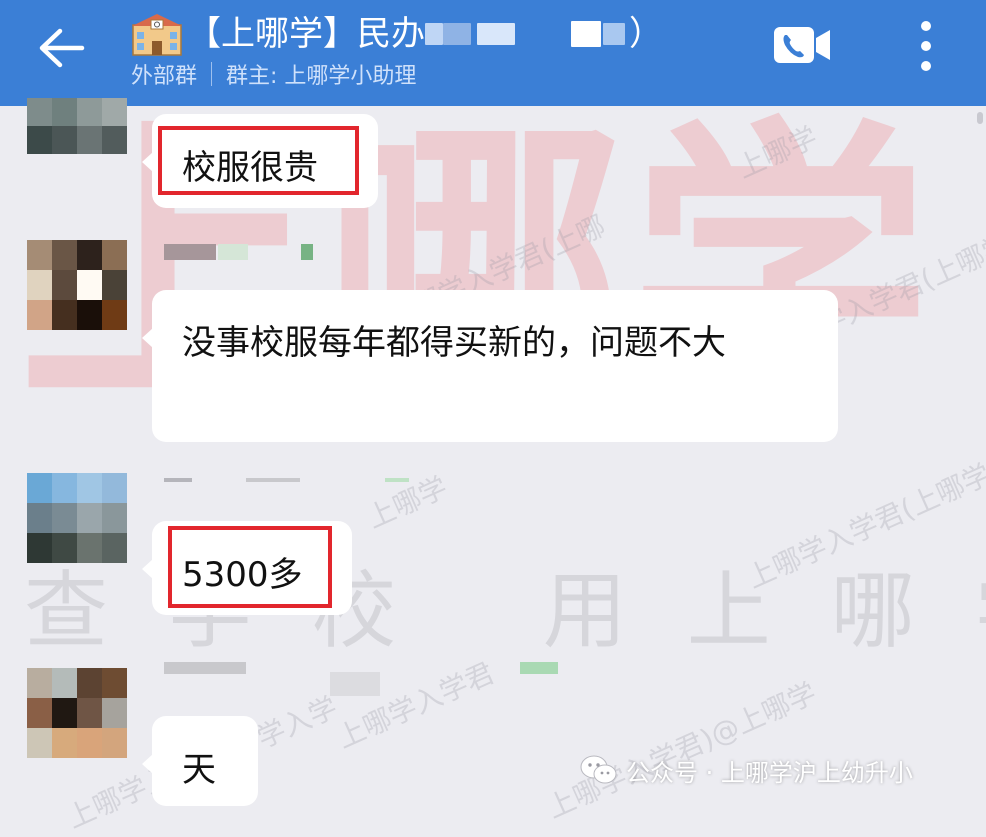 Image resolution: width=986 pixels, height=837 pixels. Describe the element at coordinates (598, 769) in the screenshot. I see `wechat-icon` at that location.